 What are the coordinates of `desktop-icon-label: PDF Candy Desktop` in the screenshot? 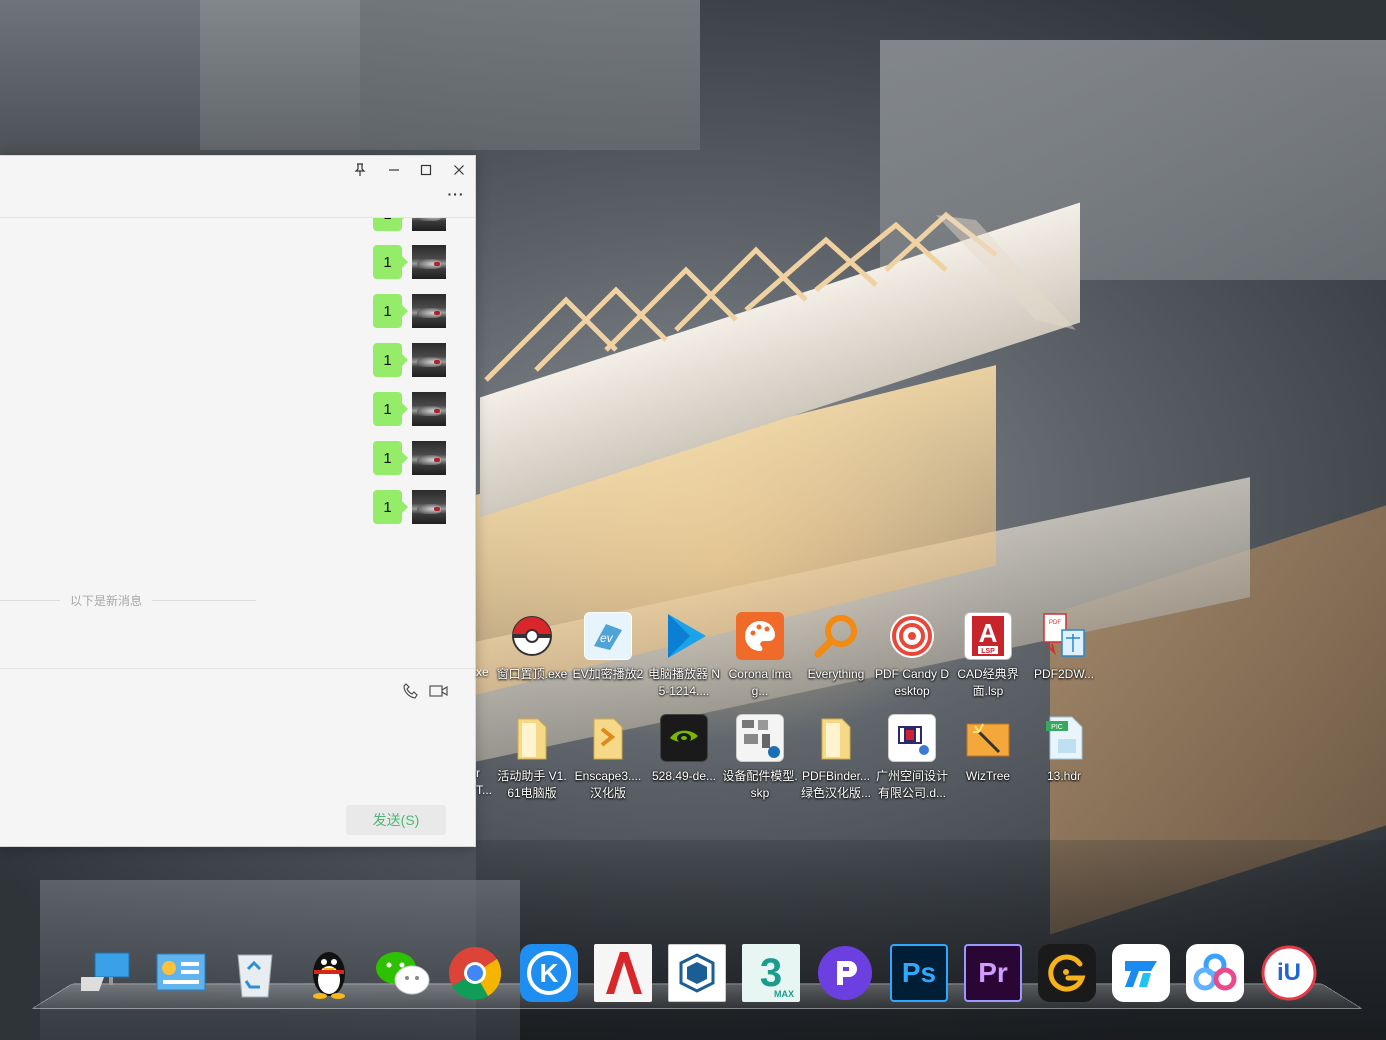 It's located at (912, 682).